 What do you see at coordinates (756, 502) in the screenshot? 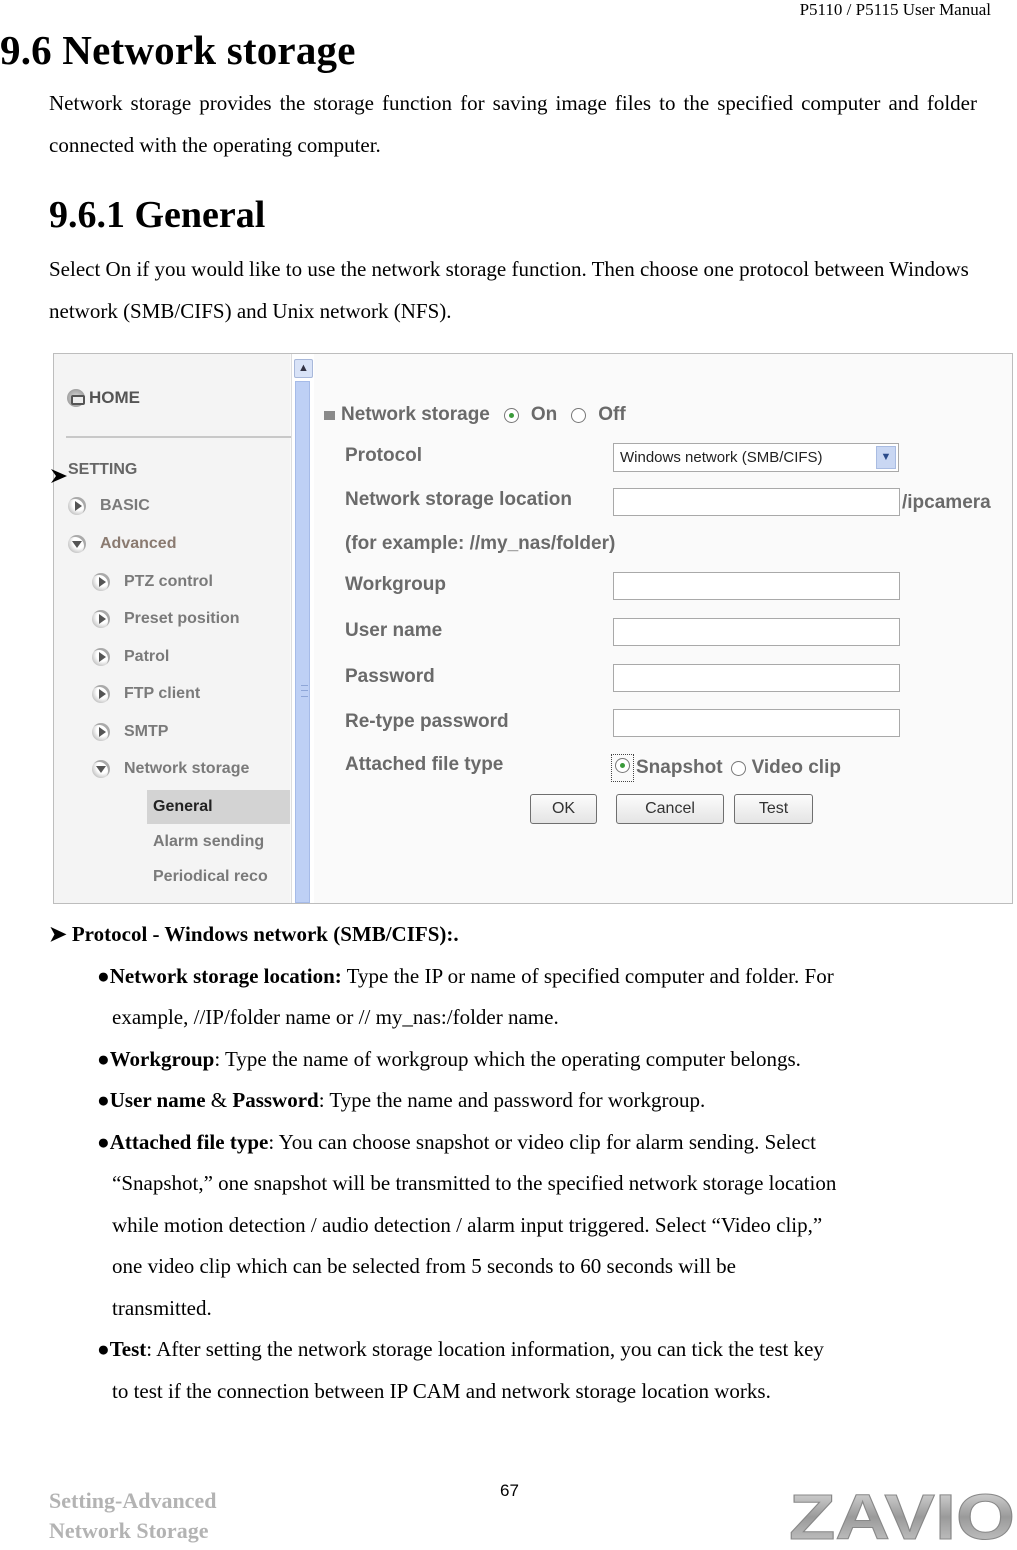
I see `location-input` at bounding box center [756, 502].